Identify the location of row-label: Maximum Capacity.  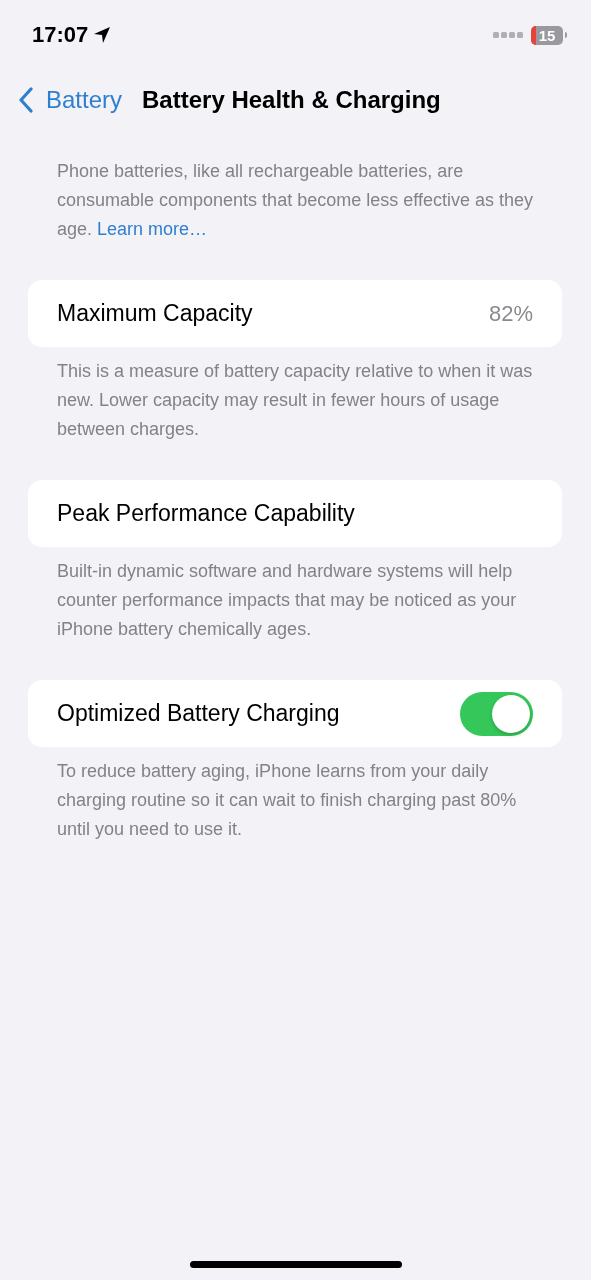
(155, 313).